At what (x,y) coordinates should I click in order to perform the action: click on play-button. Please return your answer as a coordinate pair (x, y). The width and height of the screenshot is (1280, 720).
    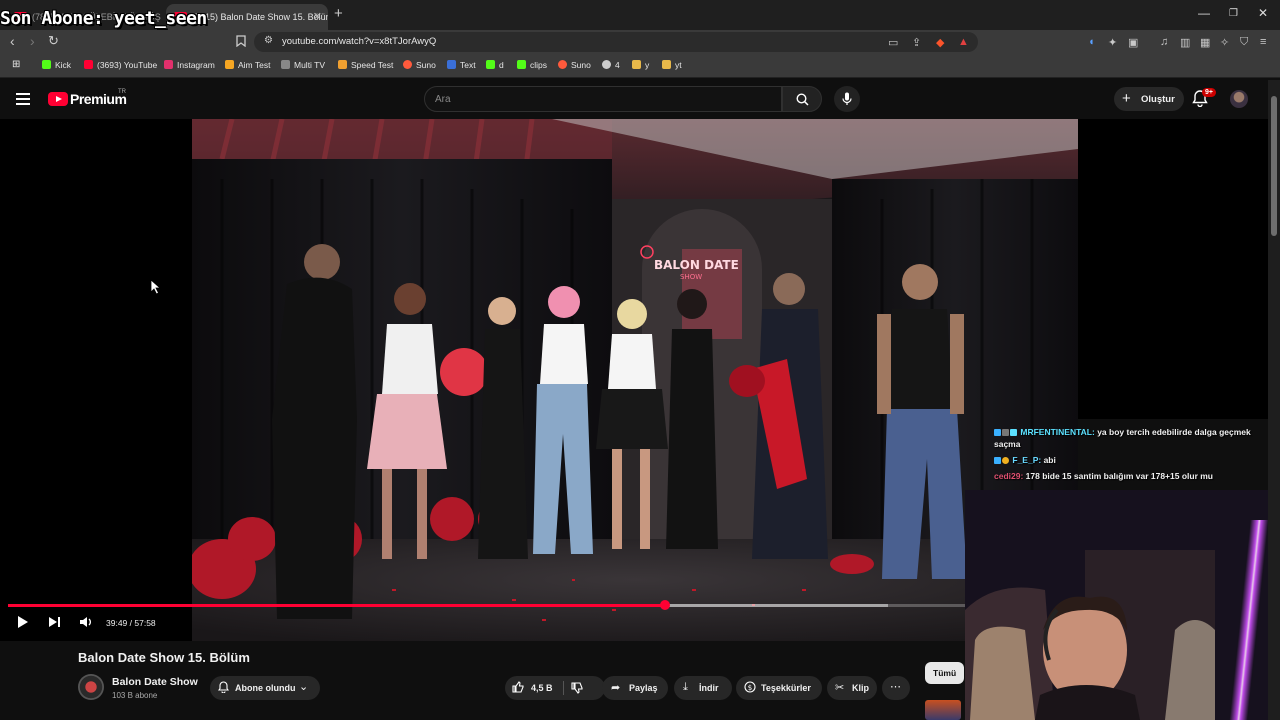
    Looking at the image, I should click on (23, 622).